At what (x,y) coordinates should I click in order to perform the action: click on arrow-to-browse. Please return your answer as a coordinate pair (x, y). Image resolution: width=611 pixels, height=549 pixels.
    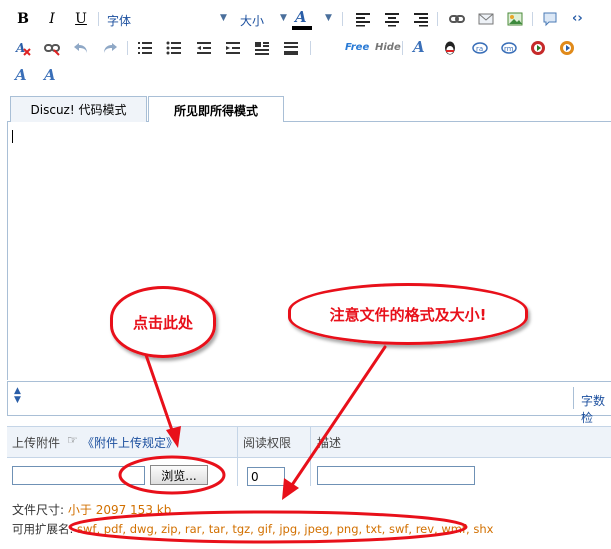
    Looking at the image, I should click on (160, 395).